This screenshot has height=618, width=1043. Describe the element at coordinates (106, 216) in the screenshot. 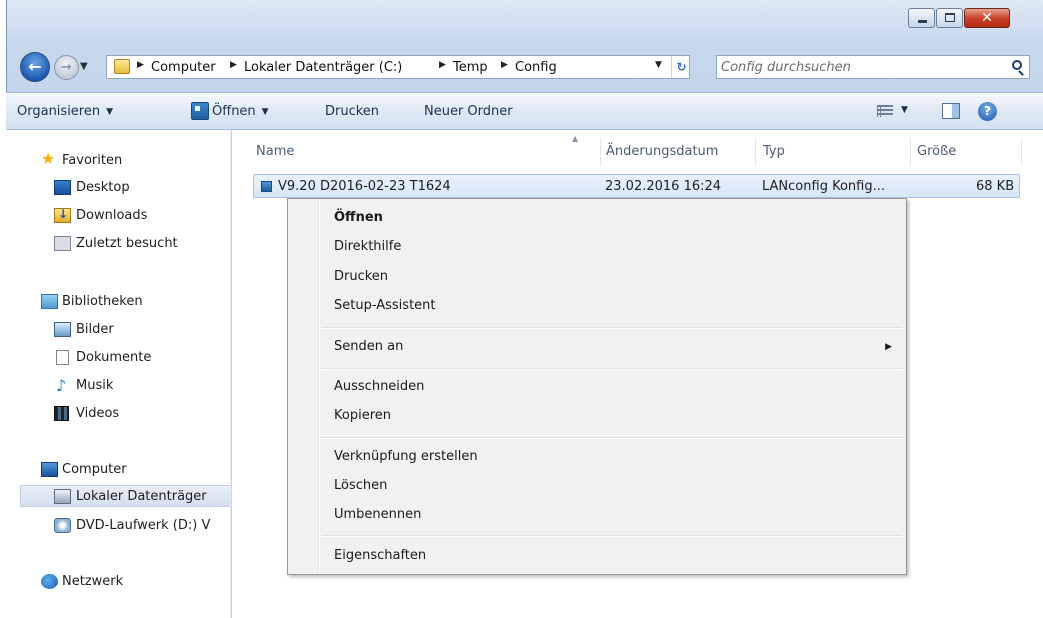

I see `sidebar-item-downloads: Downloads` at that location.